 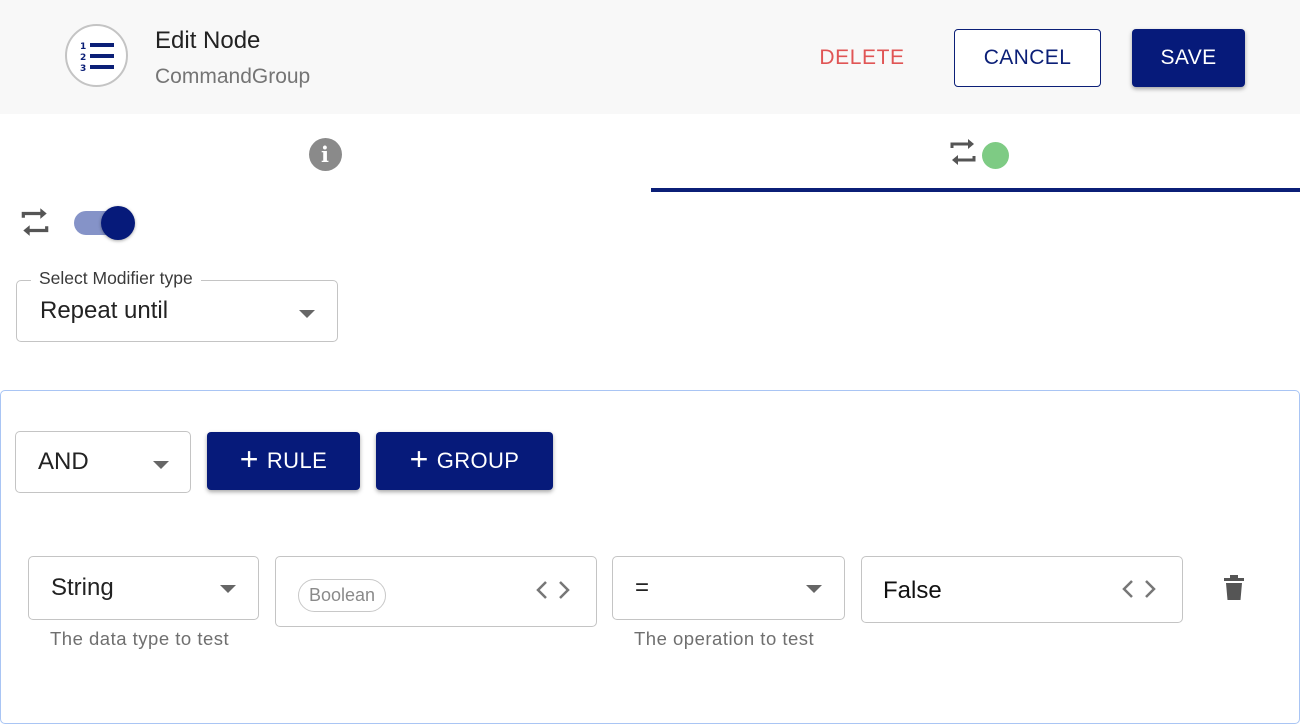 What do you see at coordinates (104, 310) in the screenshot?
I see `select-value: Repeat until` at bounding box center [104, 310].